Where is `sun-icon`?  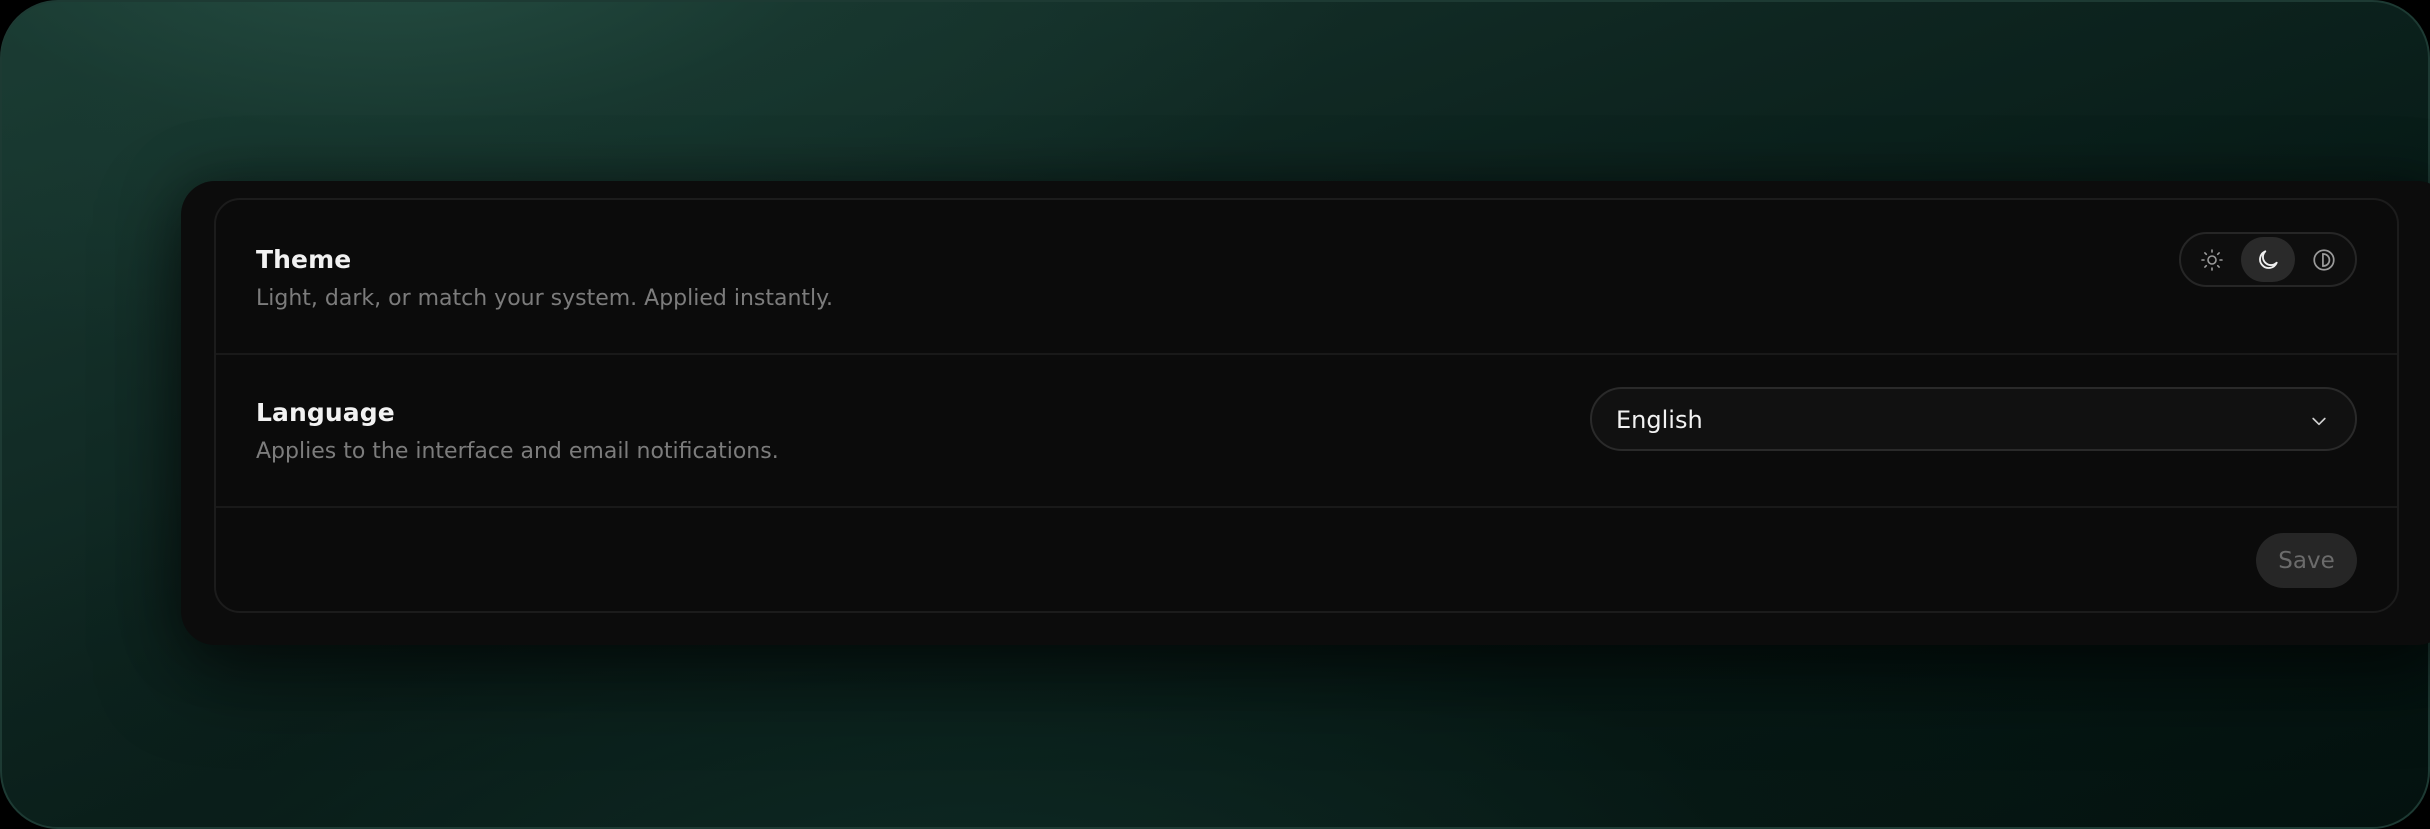 sun-icon is located at coordinates (2212, 259).